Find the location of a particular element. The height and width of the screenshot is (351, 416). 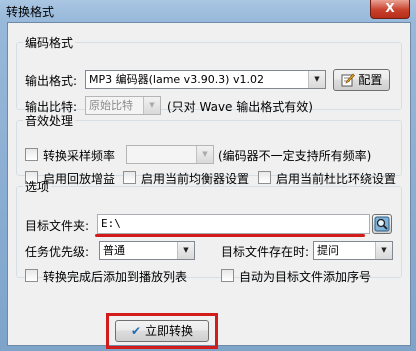

title-bar: 转换格式 X is located at coordinates (208, 11).